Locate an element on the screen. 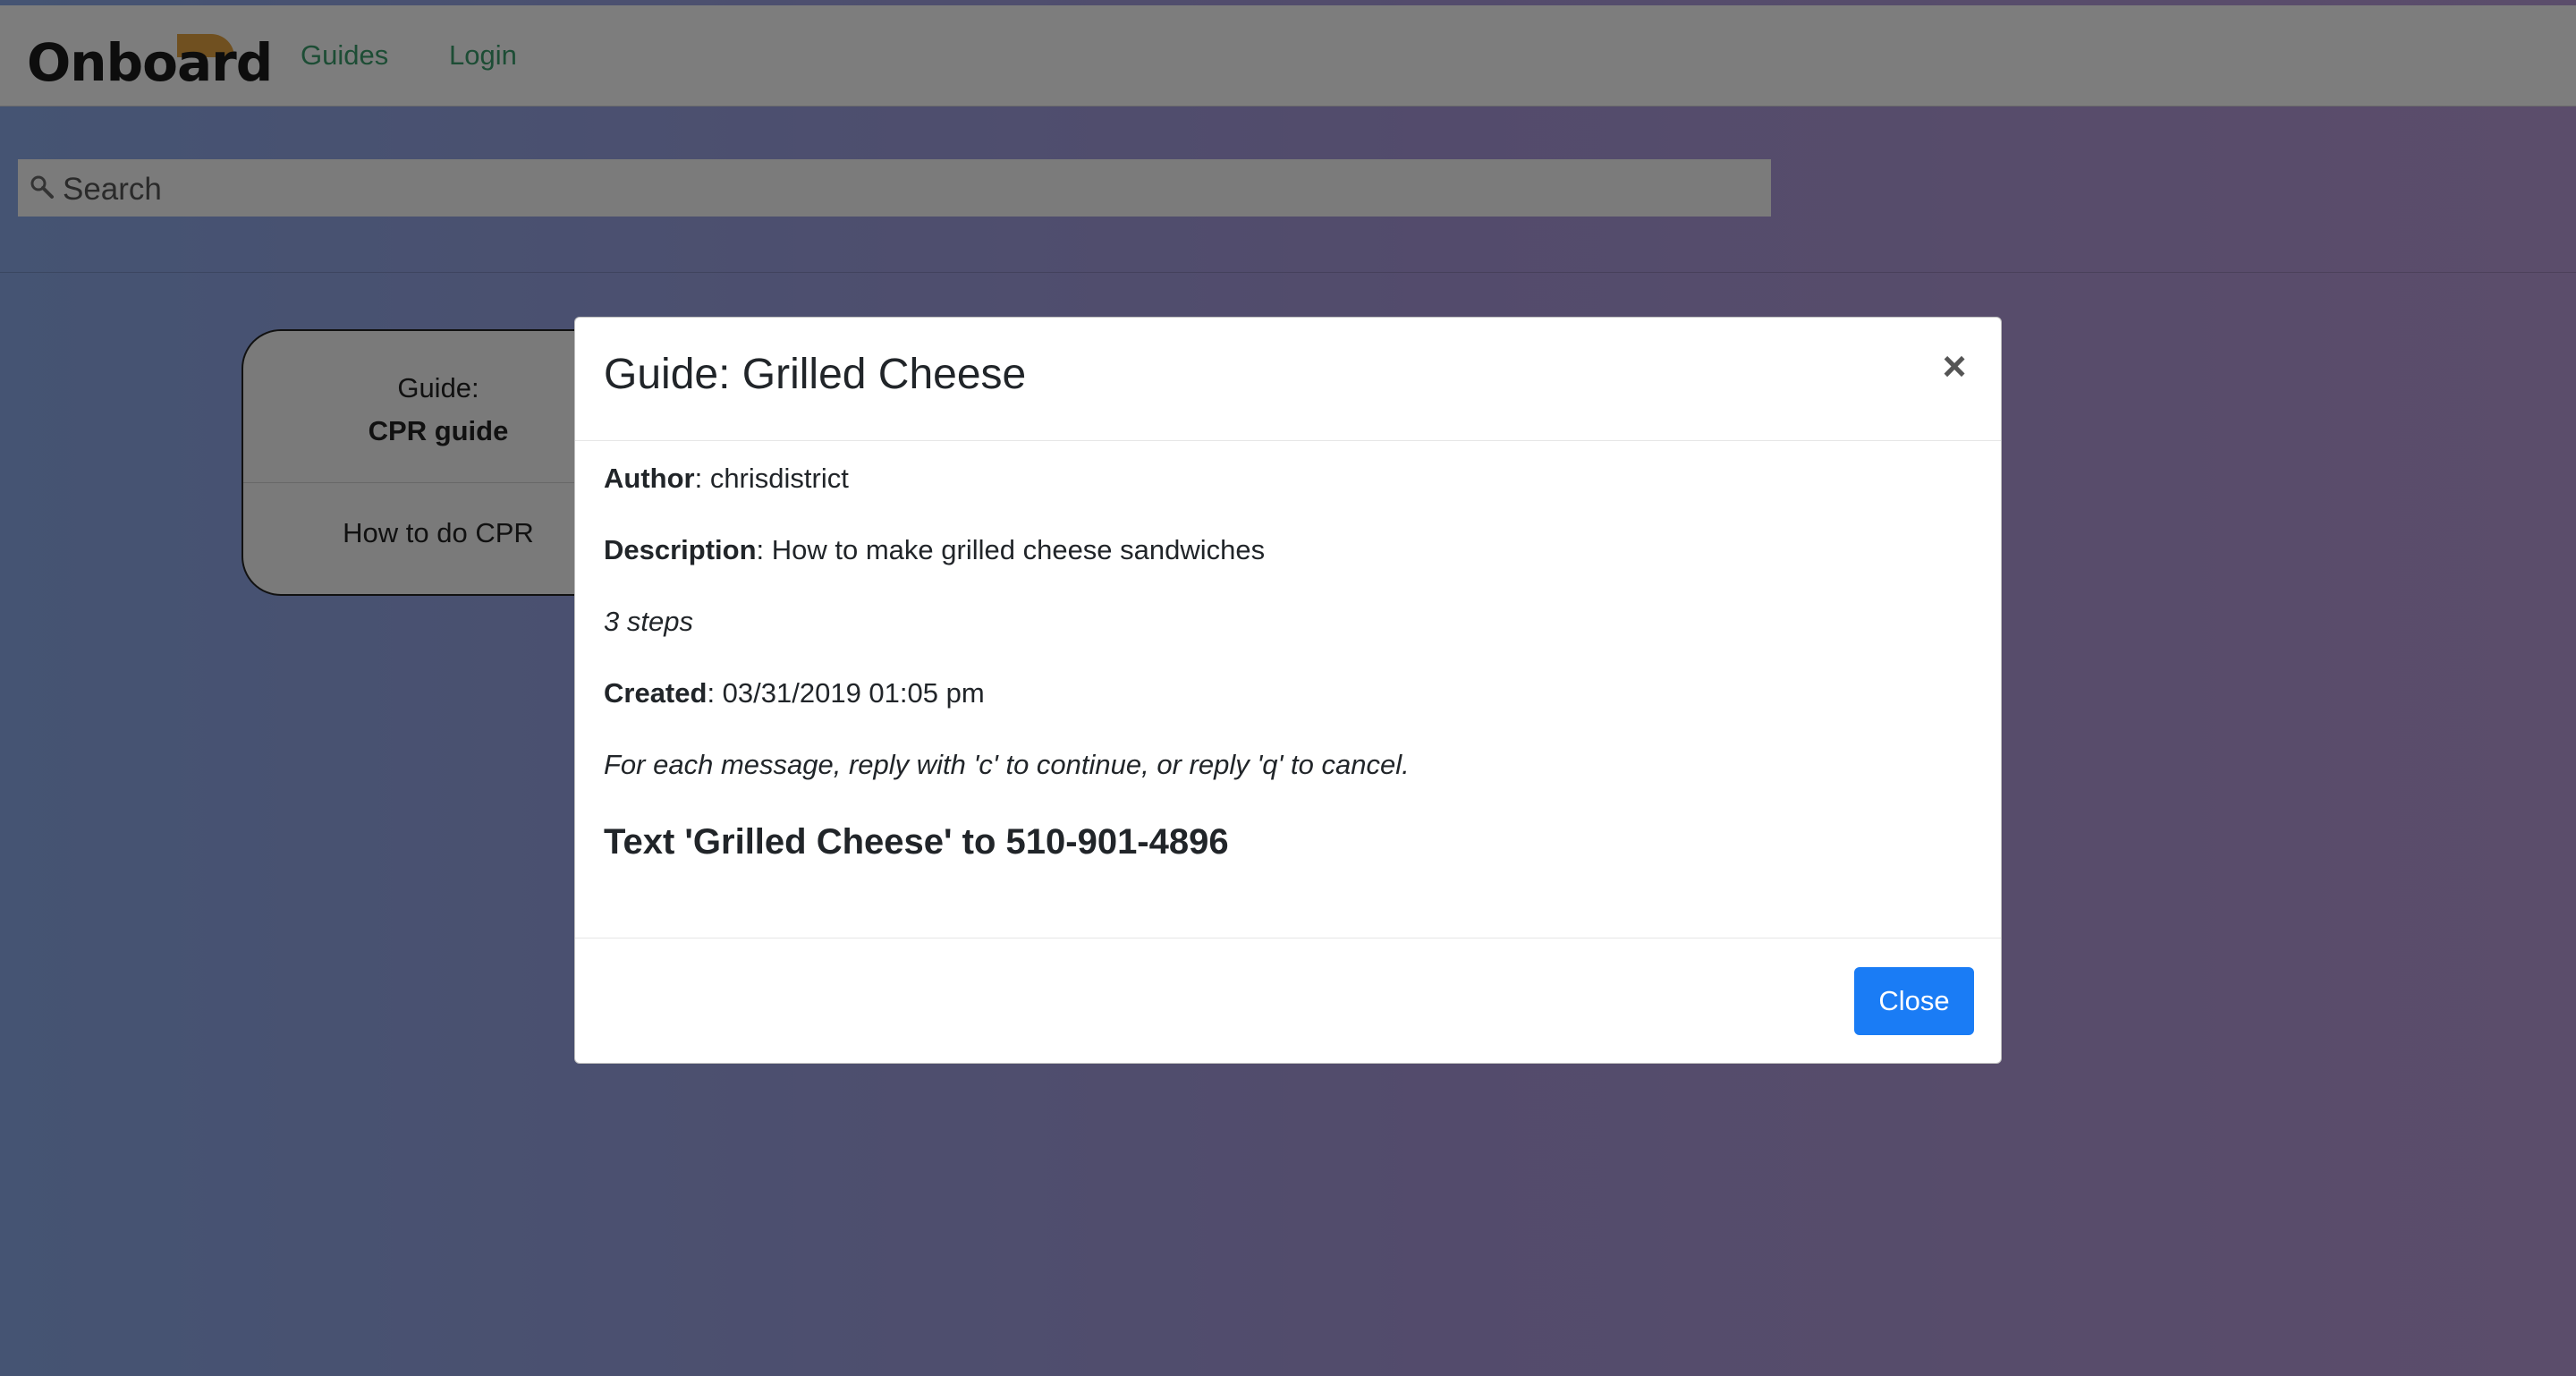 This screenshot has height=1376, width=2576. modal-header: Guide: Grilled Cheese × is located at coordinates (1288, 380).